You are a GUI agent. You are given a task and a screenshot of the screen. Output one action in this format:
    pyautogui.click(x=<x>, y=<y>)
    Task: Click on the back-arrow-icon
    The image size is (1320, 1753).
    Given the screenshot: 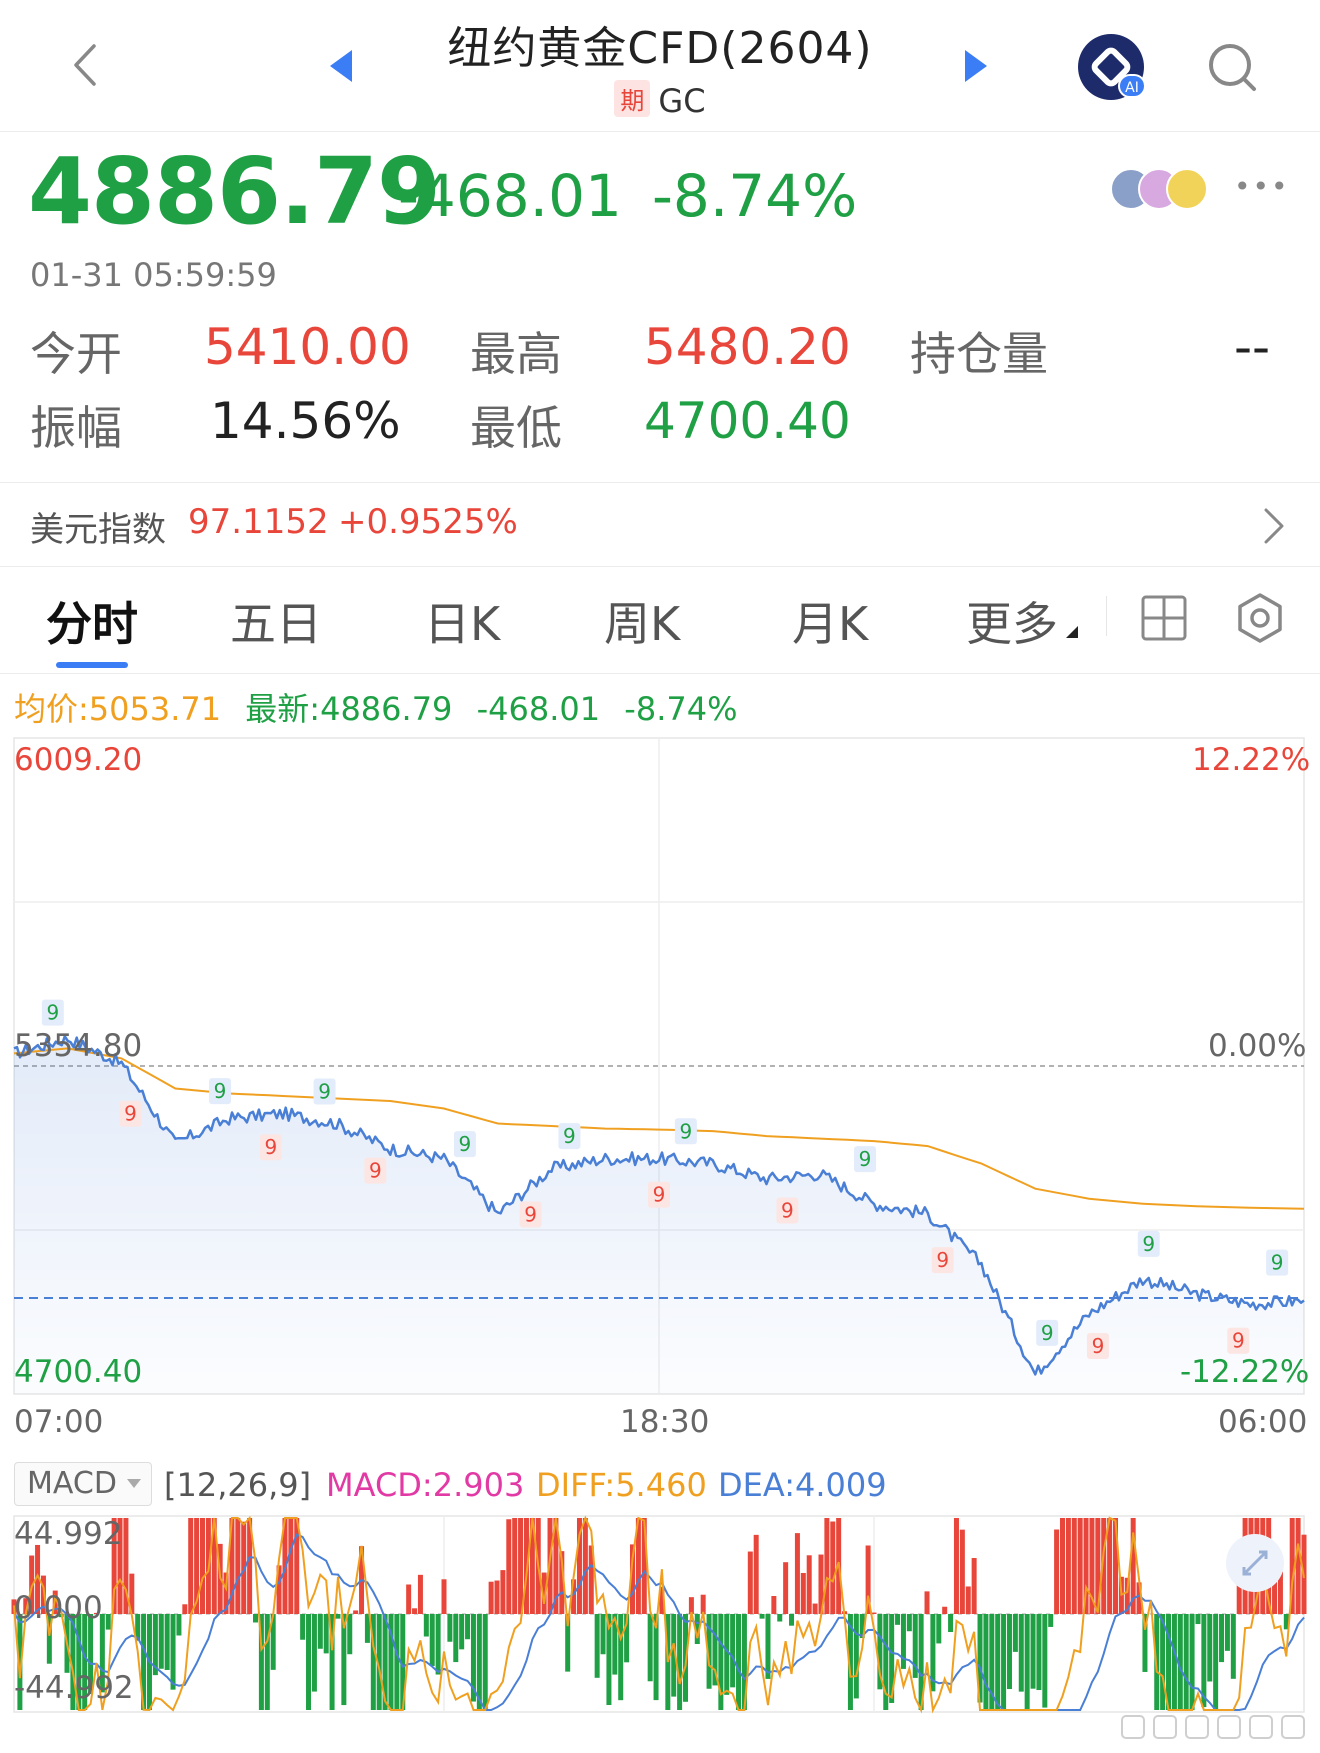 What is the action you would take?
    pyautogui.click(x=87, y=65)
    